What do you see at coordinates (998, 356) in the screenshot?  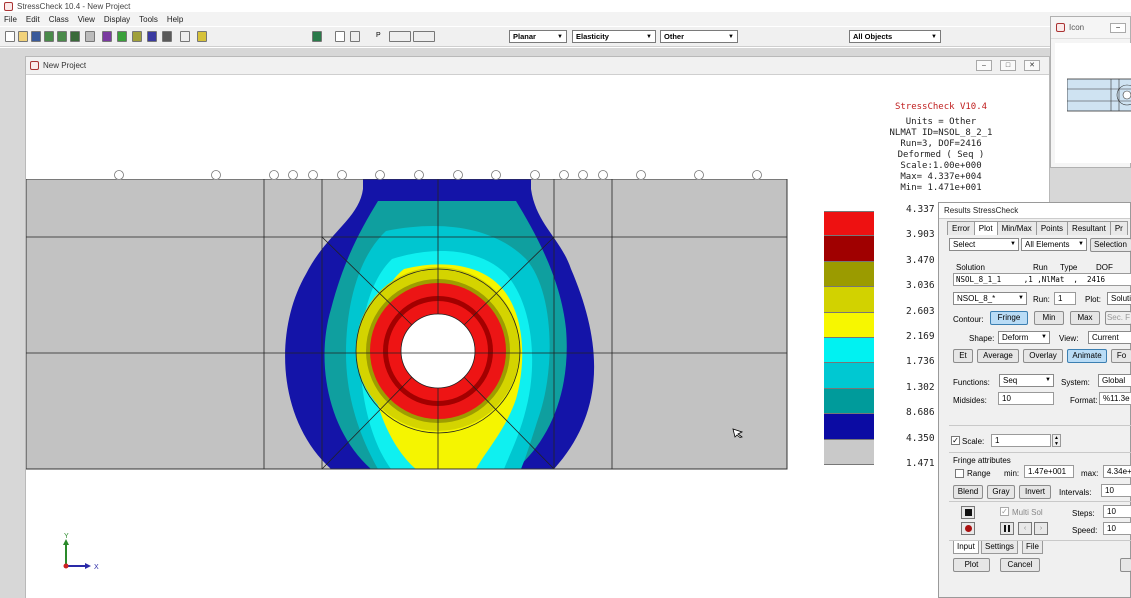 I see `average-button: Average` at bounding box center [998, 356].